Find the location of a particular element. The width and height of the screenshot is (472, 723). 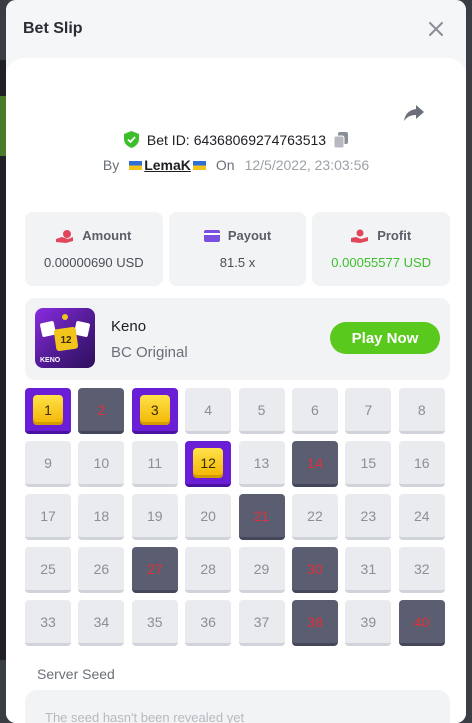

stat-value: 0.00055577 USD is located at coordinates (381, 262).